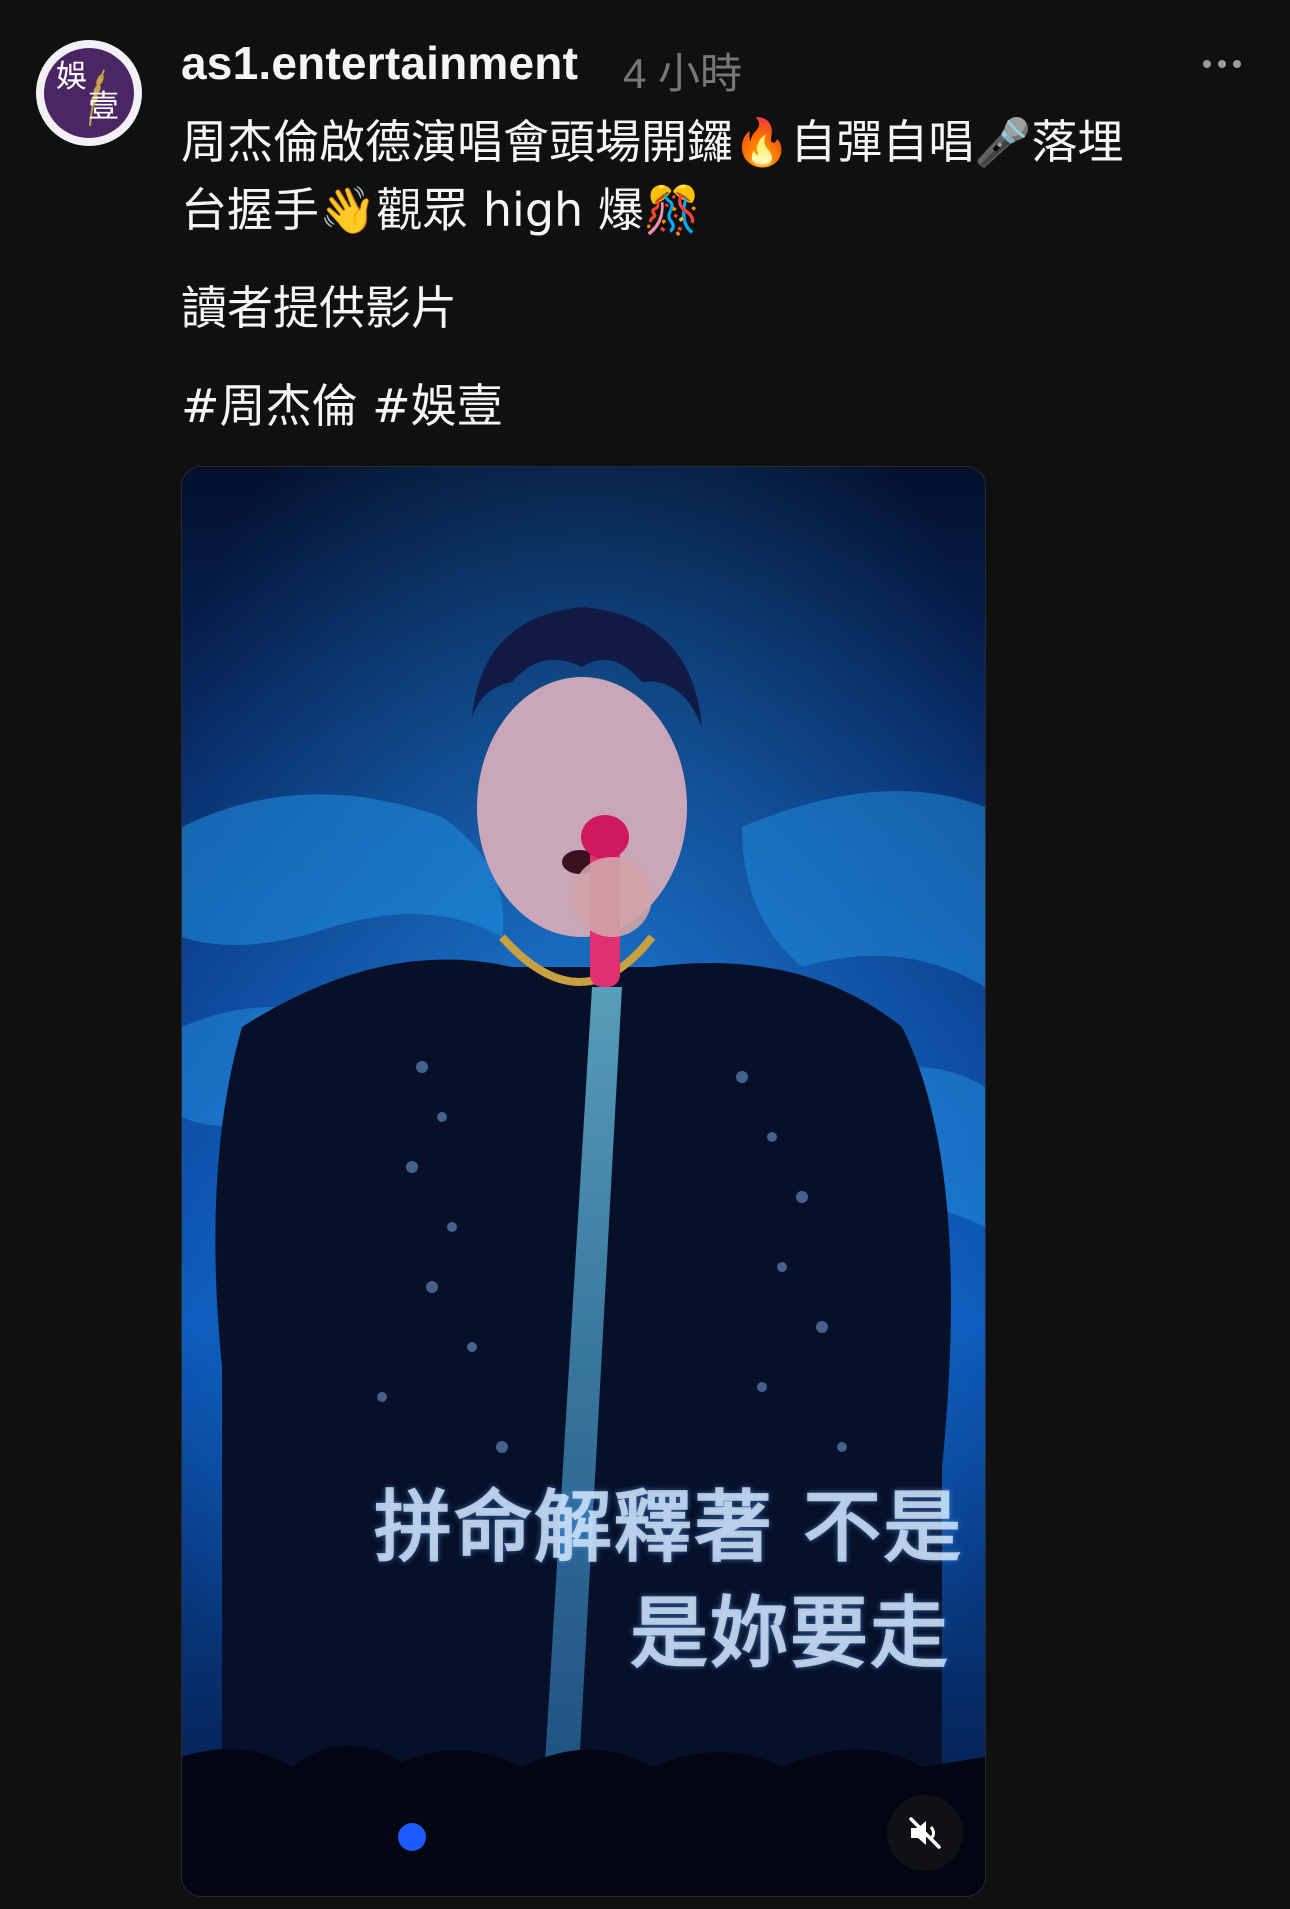  What do you see at coordinates (379, 63) in the screenshot?
I see `username-link: as1.entertainment` at bounding box center [379, 63].